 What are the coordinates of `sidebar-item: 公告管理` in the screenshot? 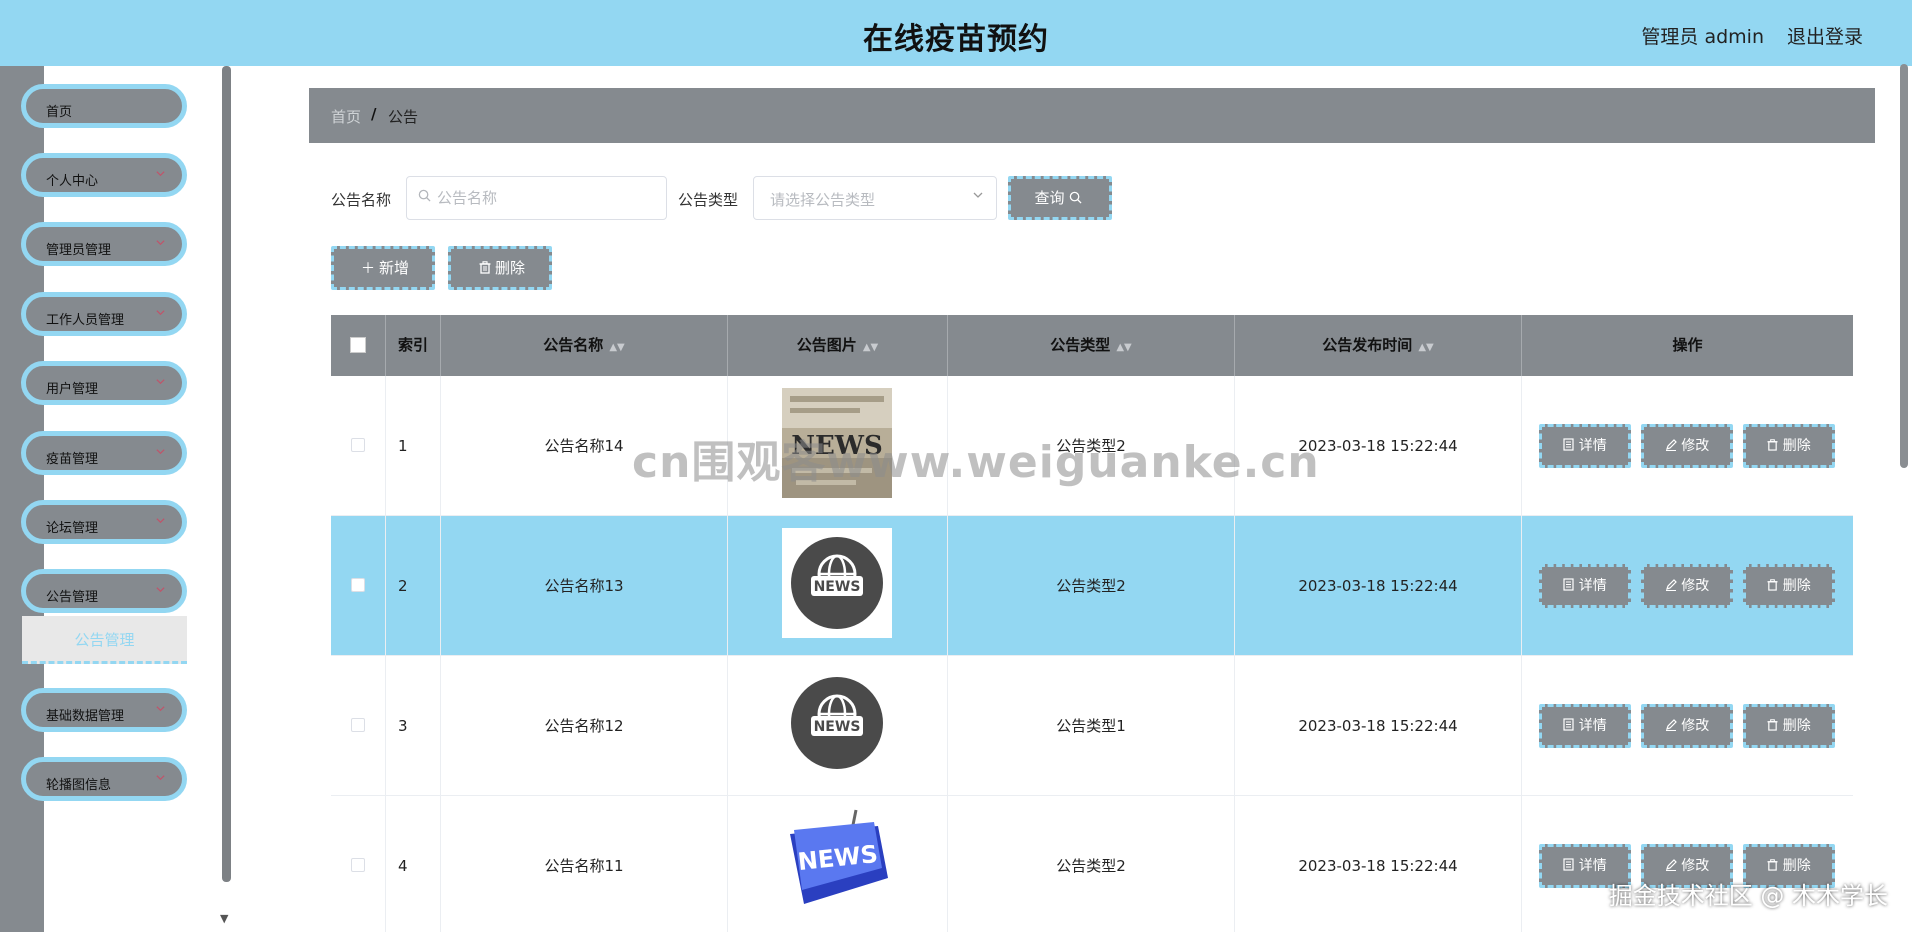 It's located at (104, 591).